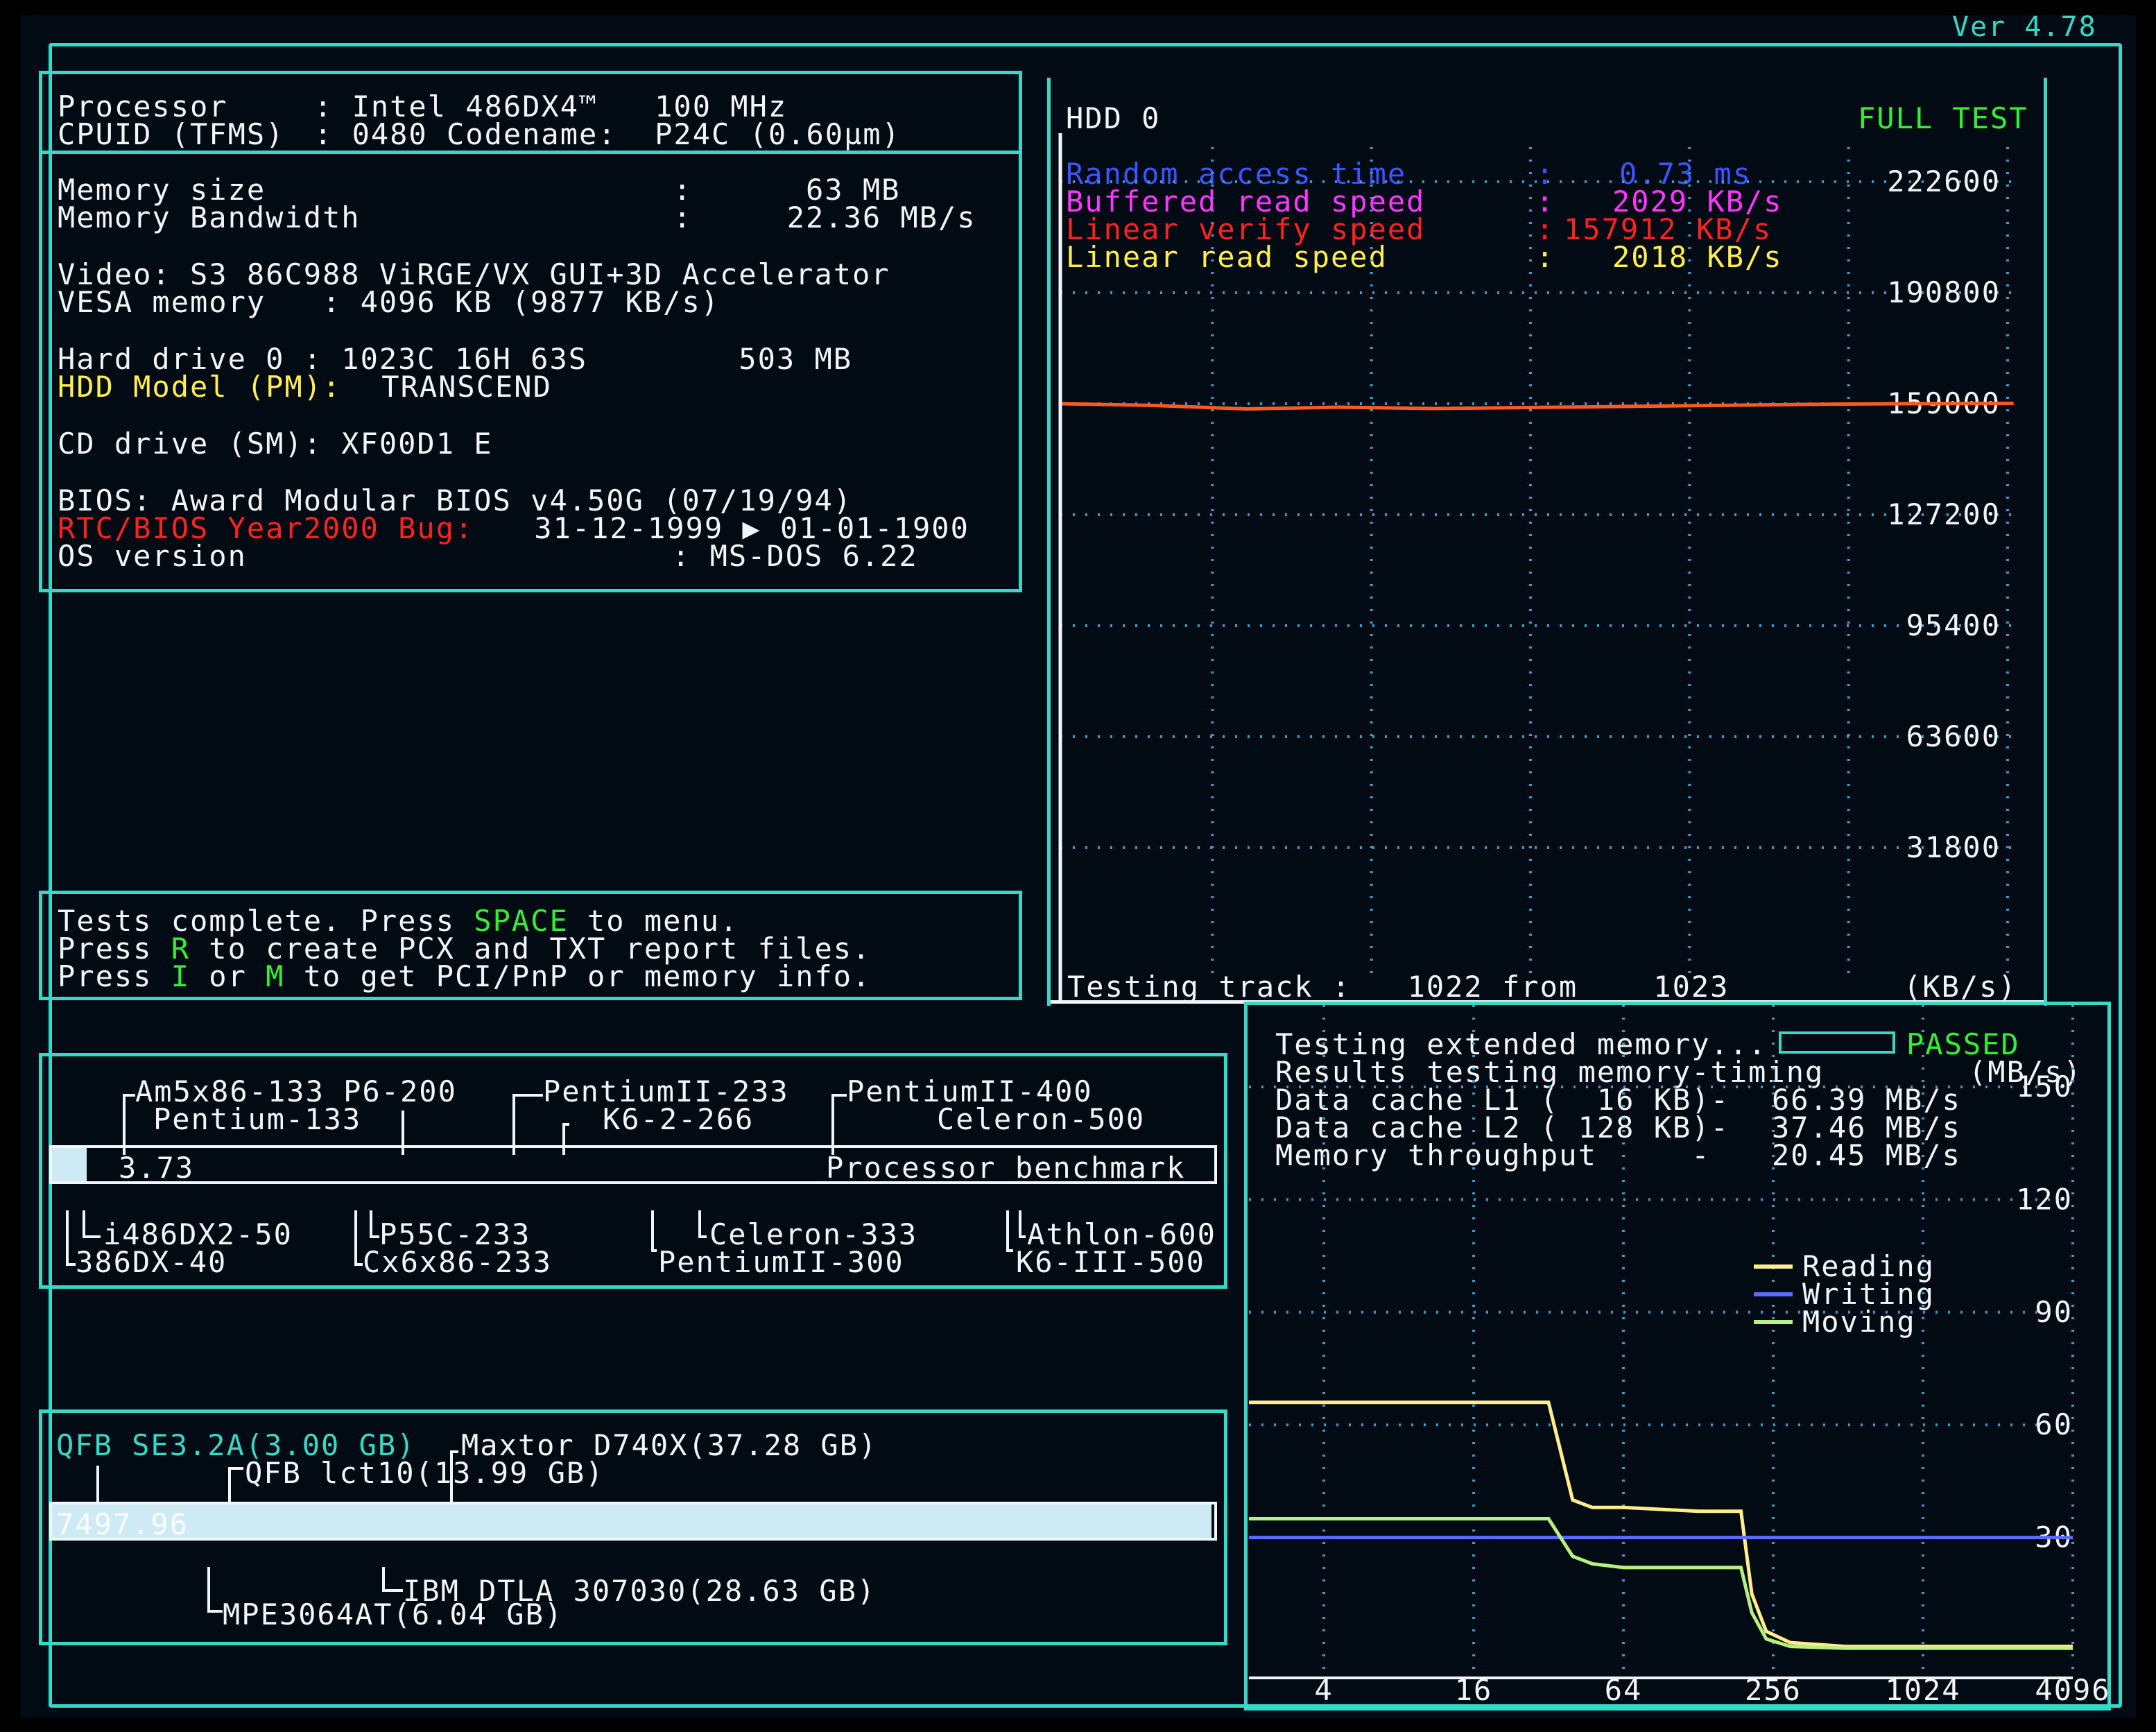  I want to click on hdd-y-tick-label: 127200, so click(1944, 514).